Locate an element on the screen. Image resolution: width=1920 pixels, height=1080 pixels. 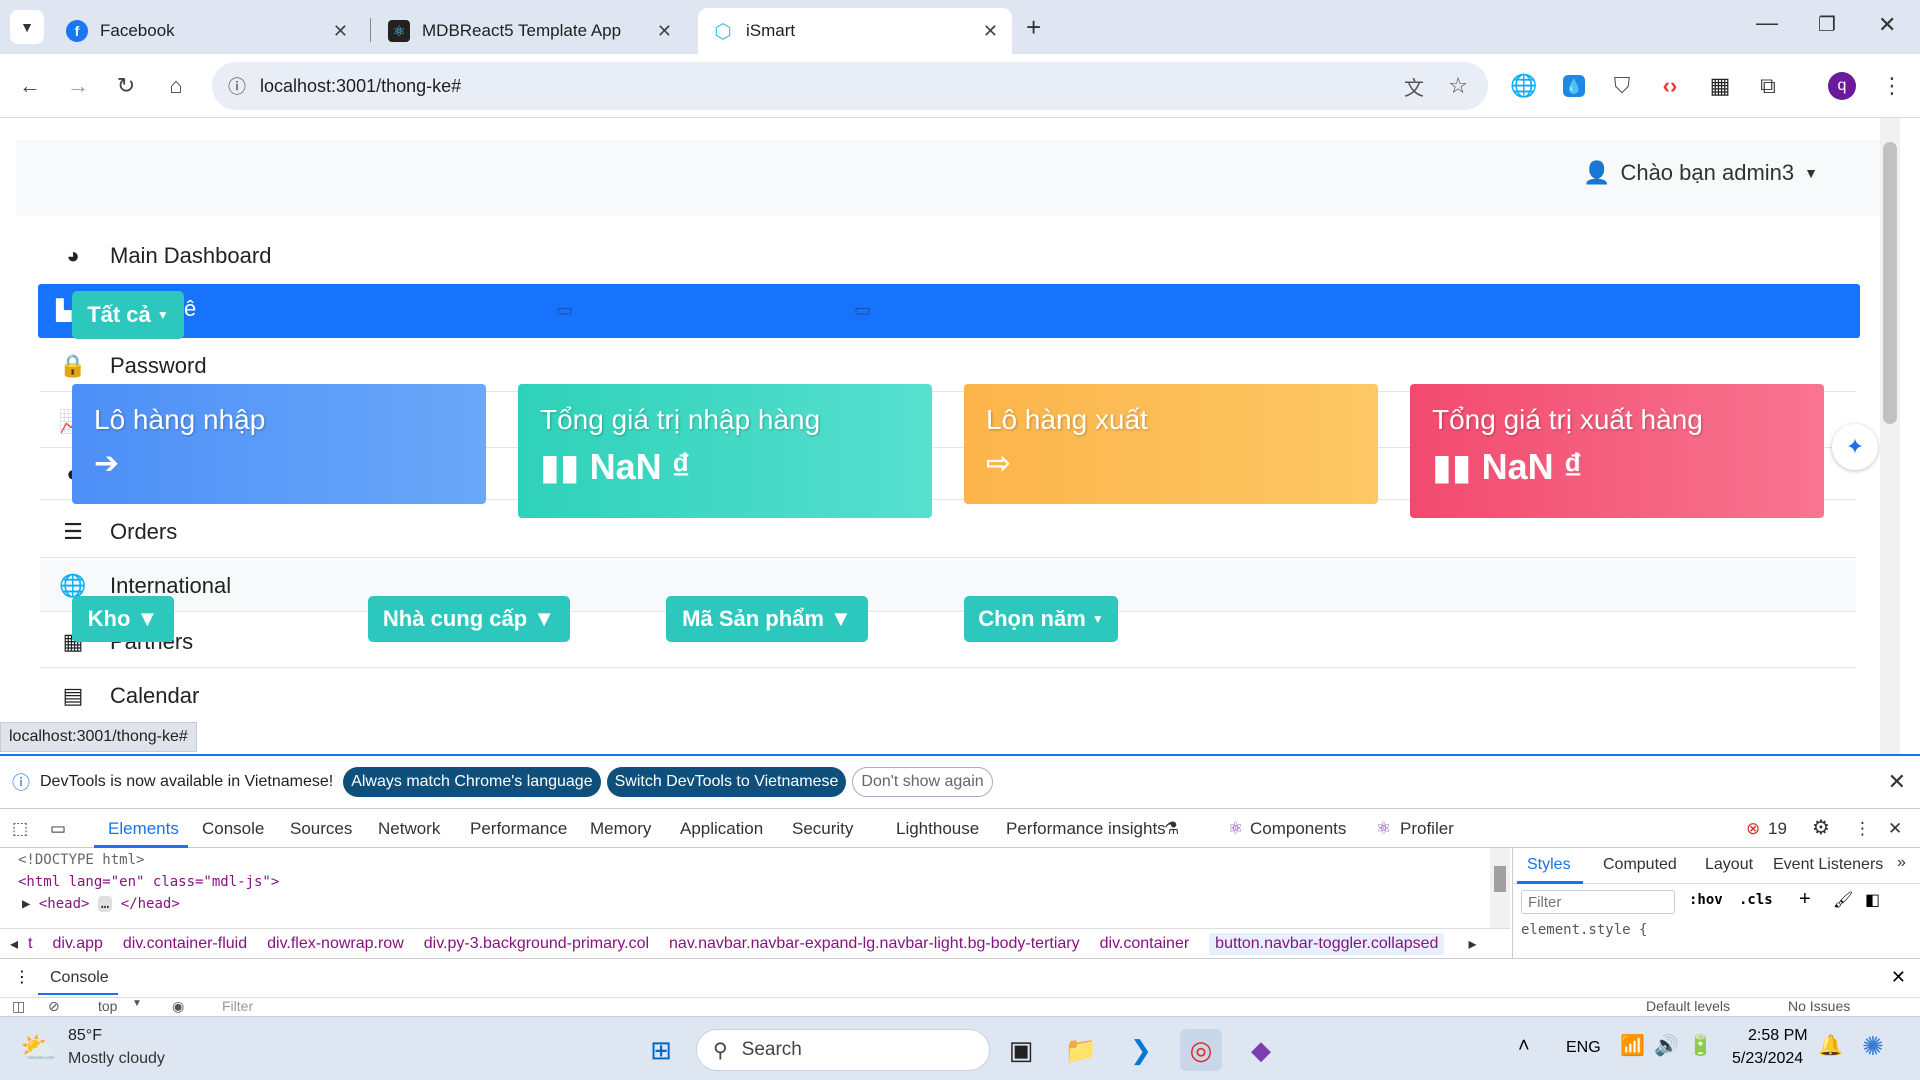
drawer-menu-icon: ⋮ is located at coordinates (22, 977).